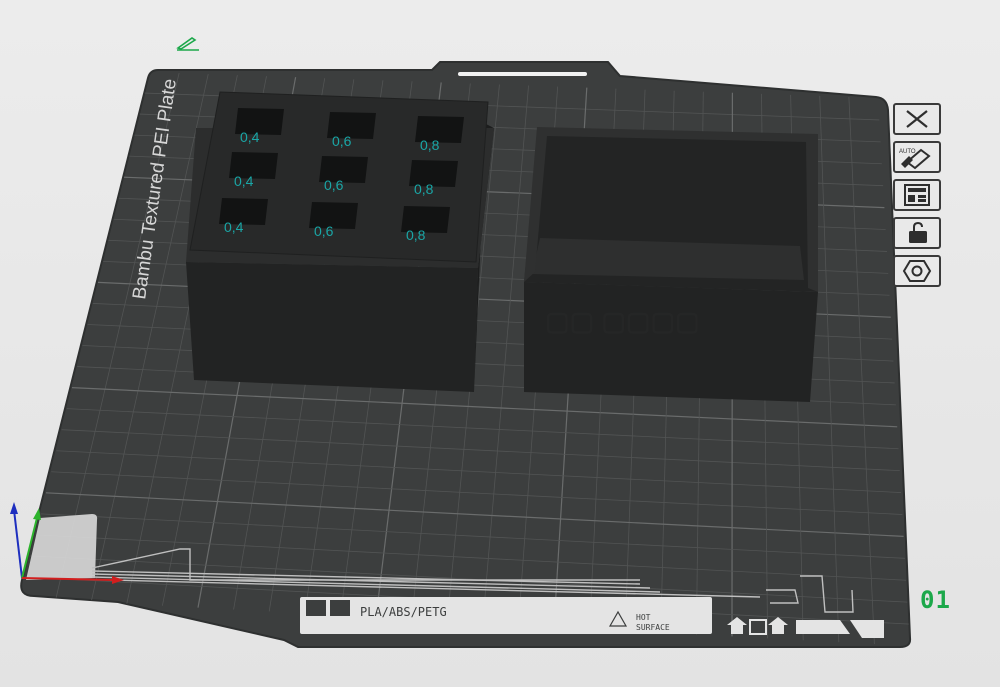  What do you see at coordinates (403, 612) in the screenshot?
I see `filament-compat-label: PLA/ABS/PETG` at bounding box center [403, 612].